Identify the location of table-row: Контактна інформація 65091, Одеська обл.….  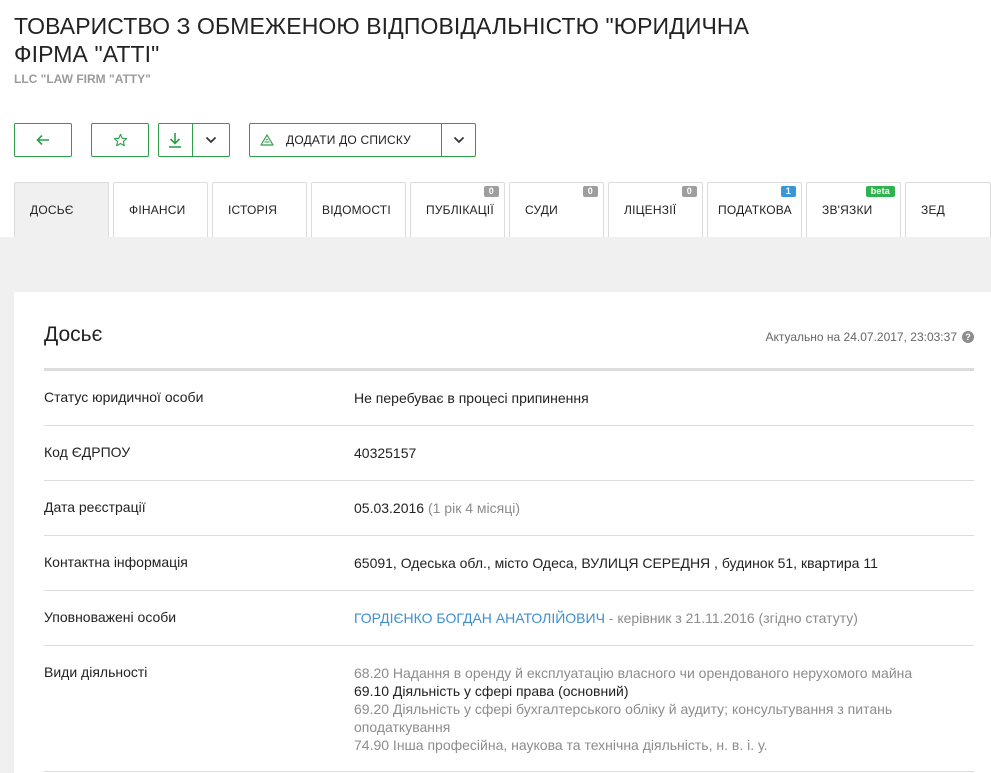
(509, 563).